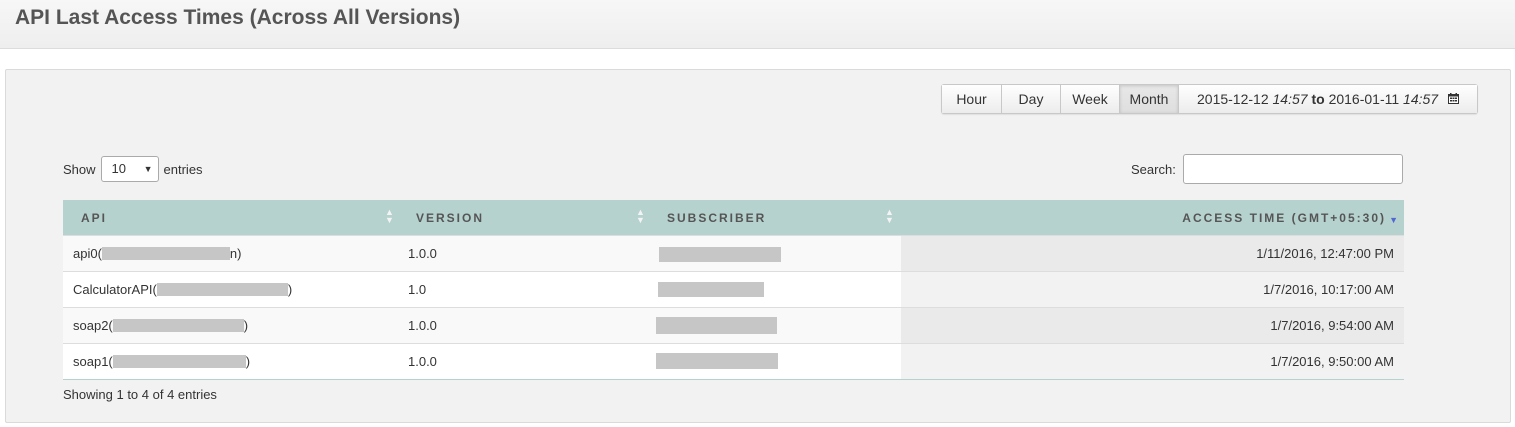 This screenshot has width=1515, height=427. What do you see at coordinates (87, 253) in the screenshot?
I see `api-name: api0(` at bounding box center [87, 253].